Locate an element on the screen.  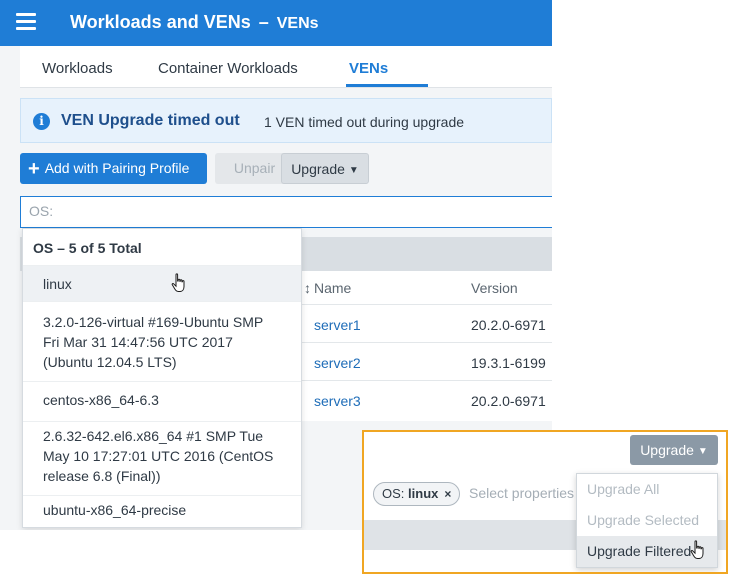
remove-filter-icon: × is located at coordinates (447, 494).